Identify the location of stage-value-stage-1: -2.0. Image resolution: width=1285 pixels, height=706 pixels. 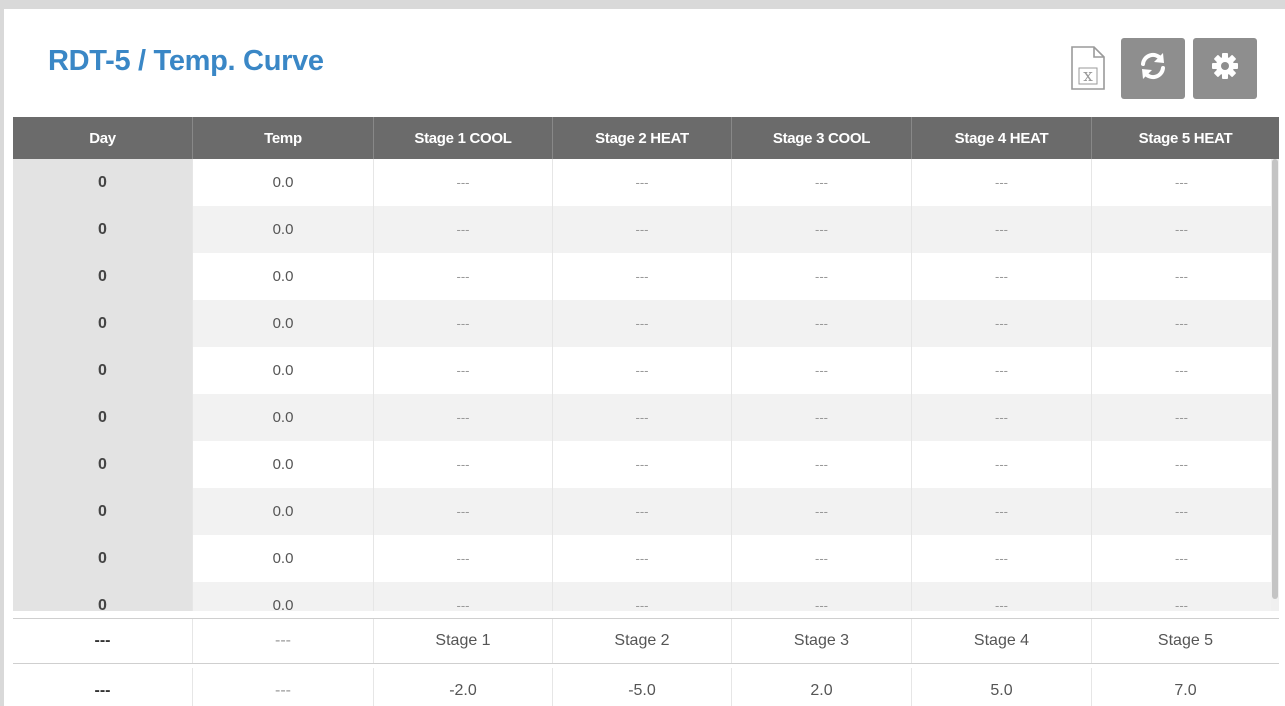
(463, 687).